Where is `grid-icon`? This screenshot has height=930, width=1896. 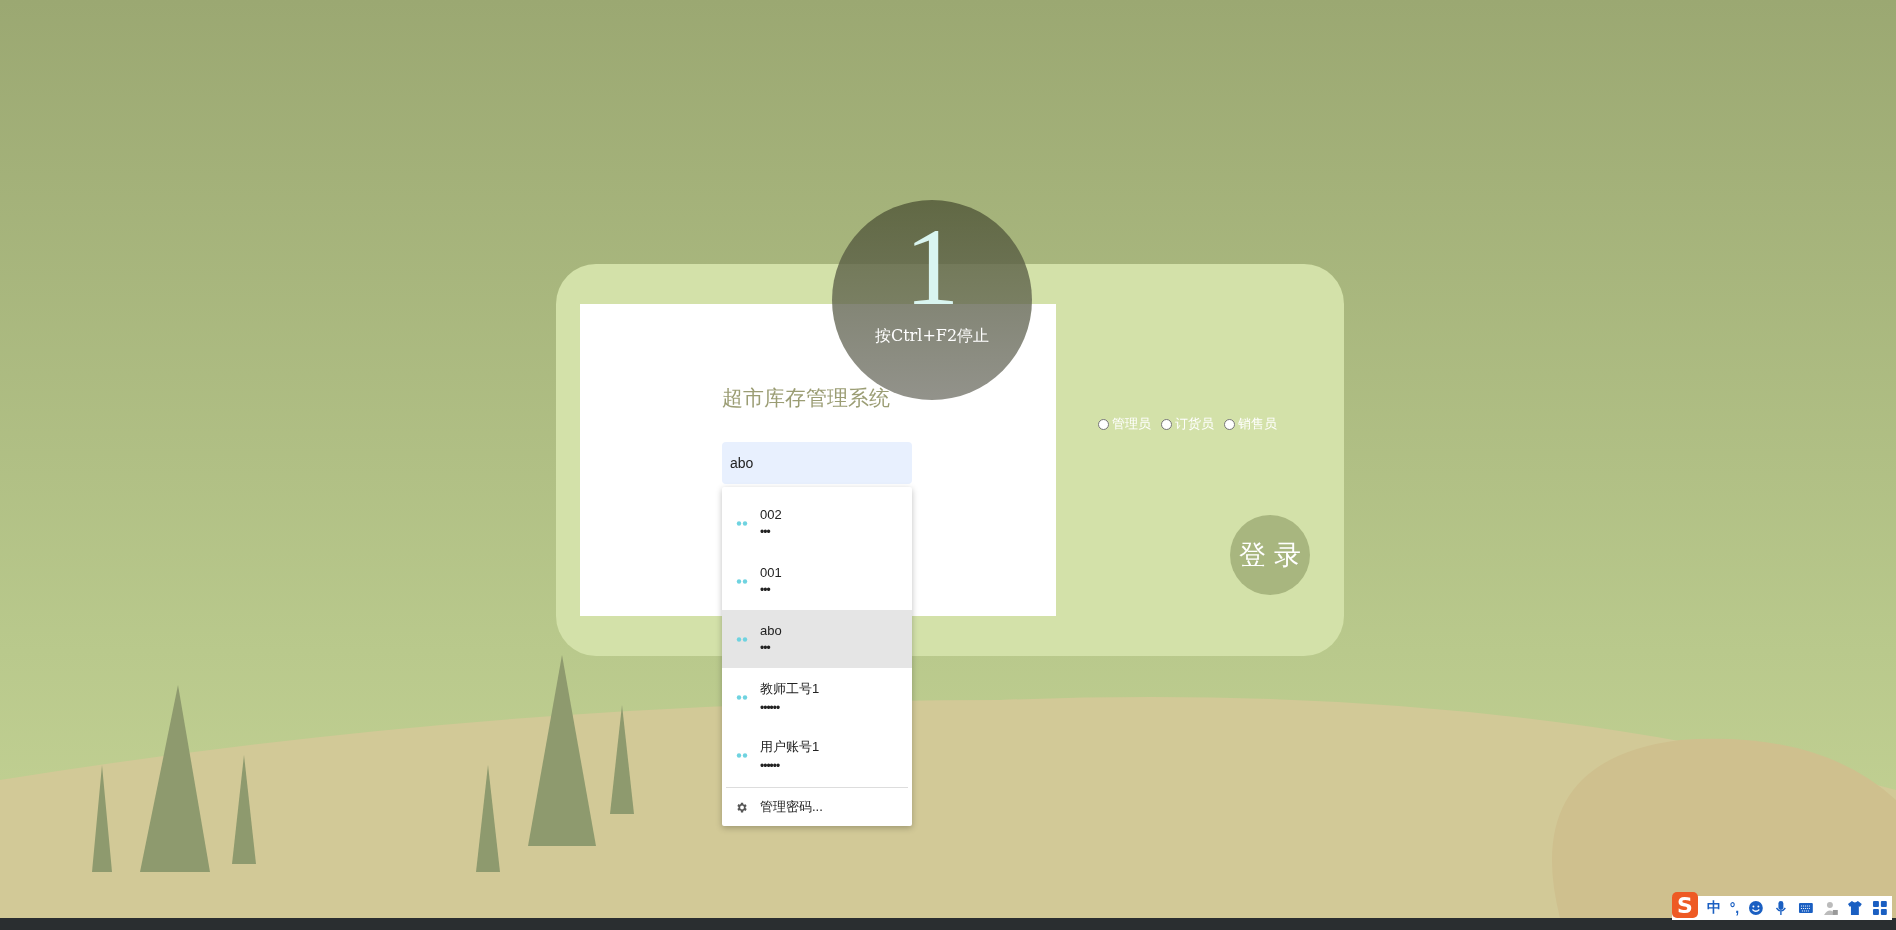 grid-icon is located at coordinates (1880, 908).